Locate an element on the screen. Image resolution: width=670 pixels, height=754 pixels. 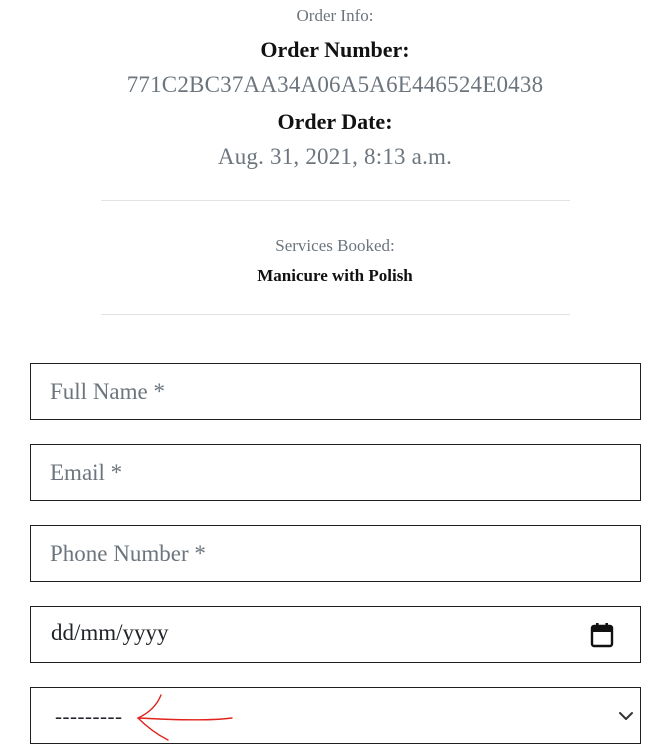
phone-input is located at coordinates (335, 553).